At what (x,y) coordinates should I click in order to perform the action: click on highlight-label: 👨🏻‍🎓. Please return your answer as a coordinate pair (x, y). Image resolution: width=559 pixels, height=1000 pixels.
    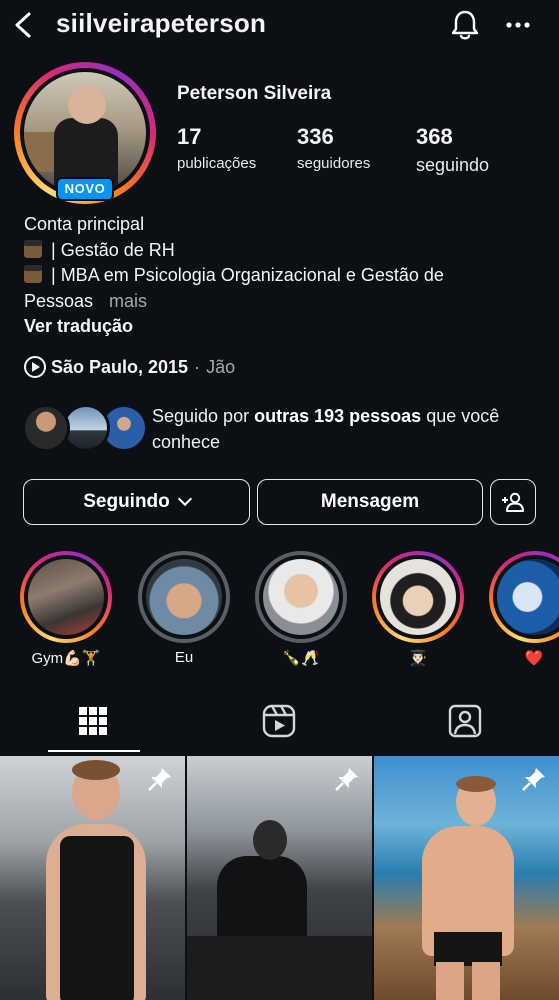
    Looking at the image, I should click on (418, 658).